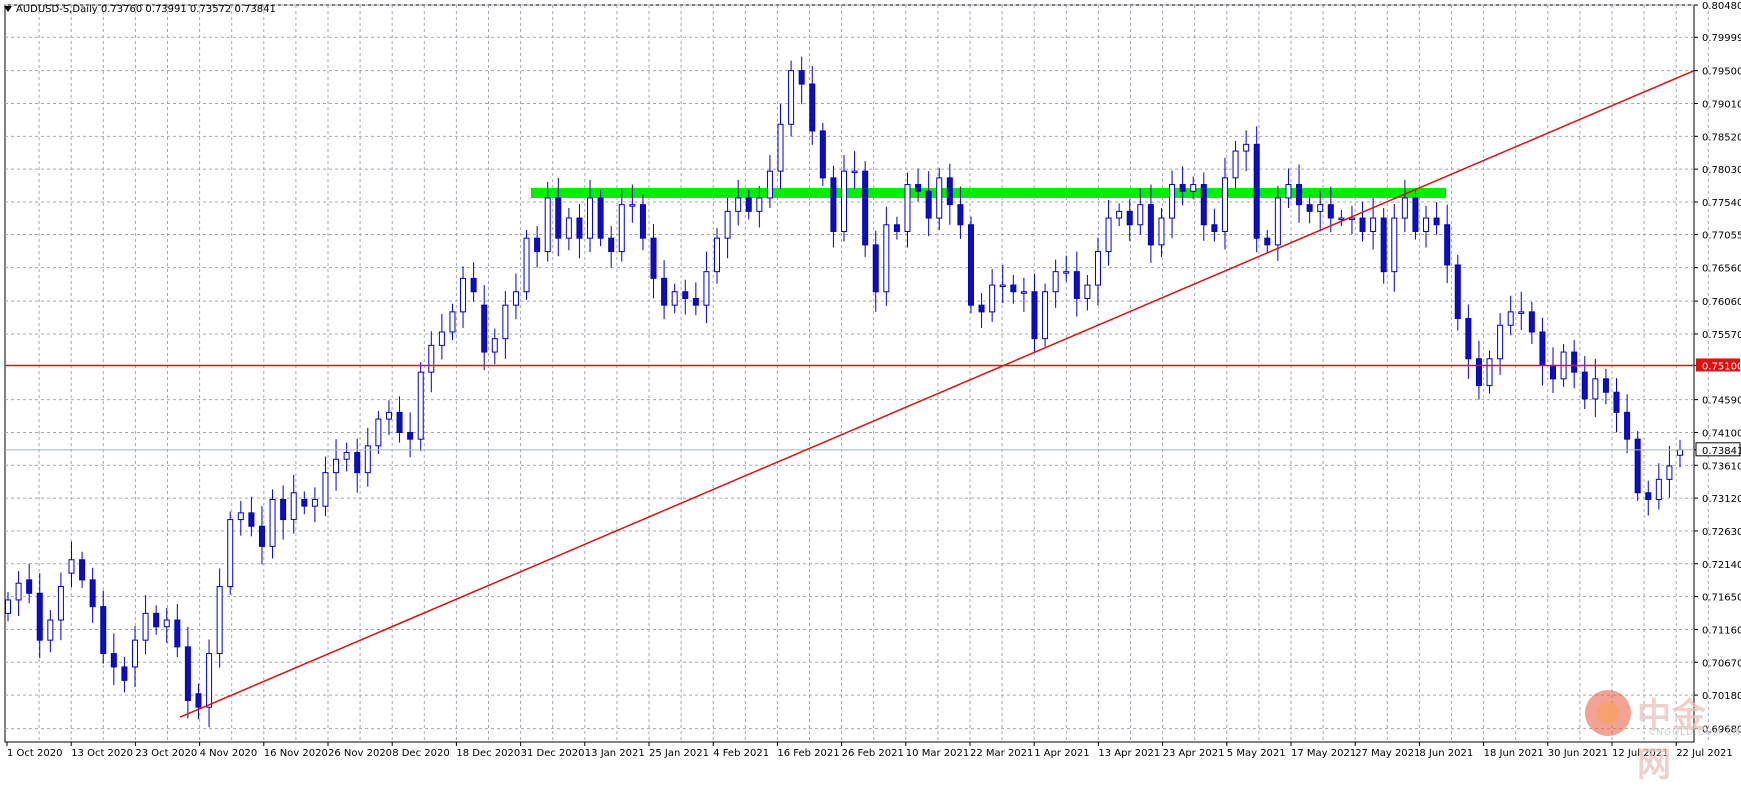 This screenshot has width=1741, height=786. Describe the element at coordinates (421, 753) in the screenshot. I see `x-tick-label: 8 Dec 2020` at that location.